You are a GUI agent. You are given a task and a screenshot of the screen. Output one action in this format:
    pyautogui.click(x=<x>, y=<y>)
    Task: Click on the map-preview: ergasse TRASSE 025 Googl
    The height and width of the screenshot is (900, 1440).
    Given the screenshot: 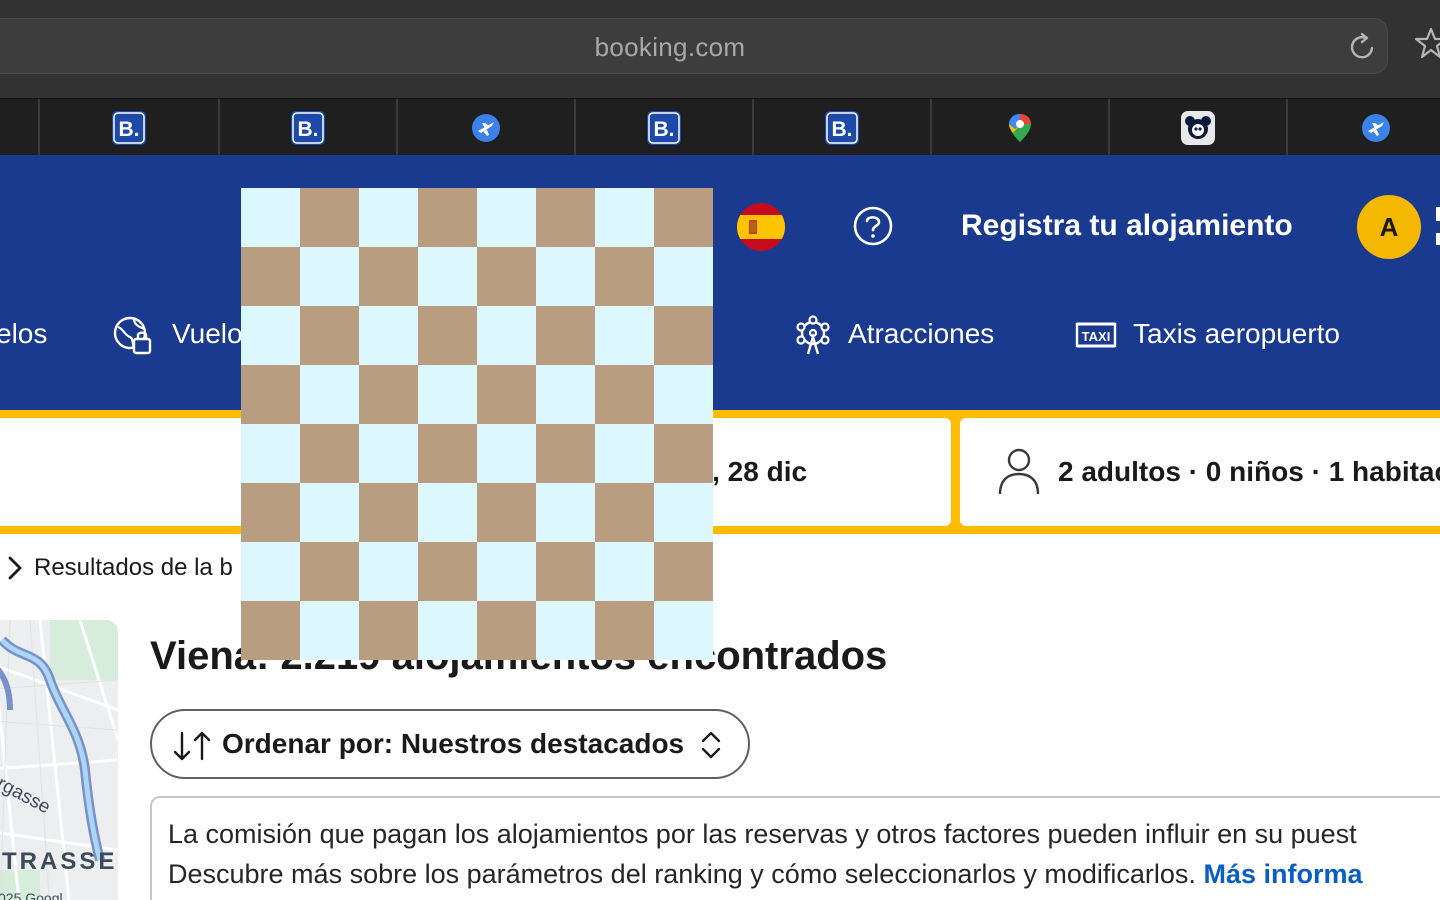 What is the action you would take?
    pyautogui.click(x=59, y=760)
    